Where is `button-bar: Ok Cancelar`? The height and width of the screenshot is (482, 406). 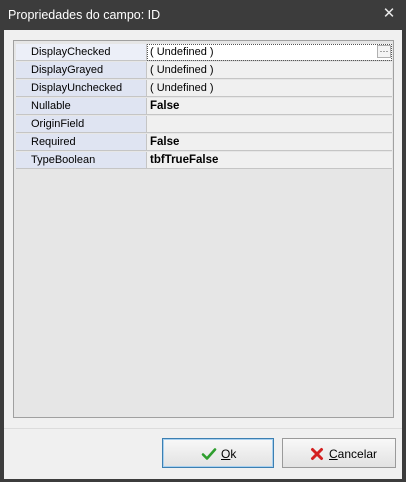 button-bar: Ok Cancelar is located at coordinates (203, 453).